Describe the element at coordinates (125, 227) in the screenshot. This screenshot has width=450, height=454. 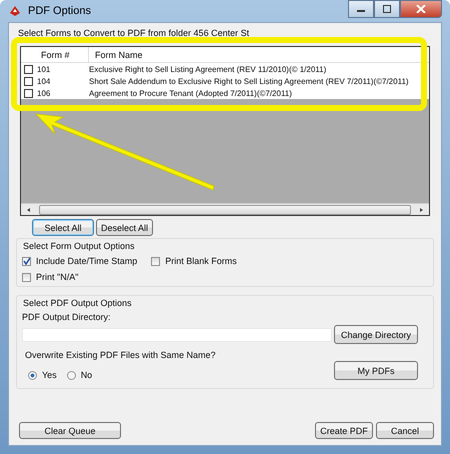
I see `deselect-all-button: Deselect All` at that location.